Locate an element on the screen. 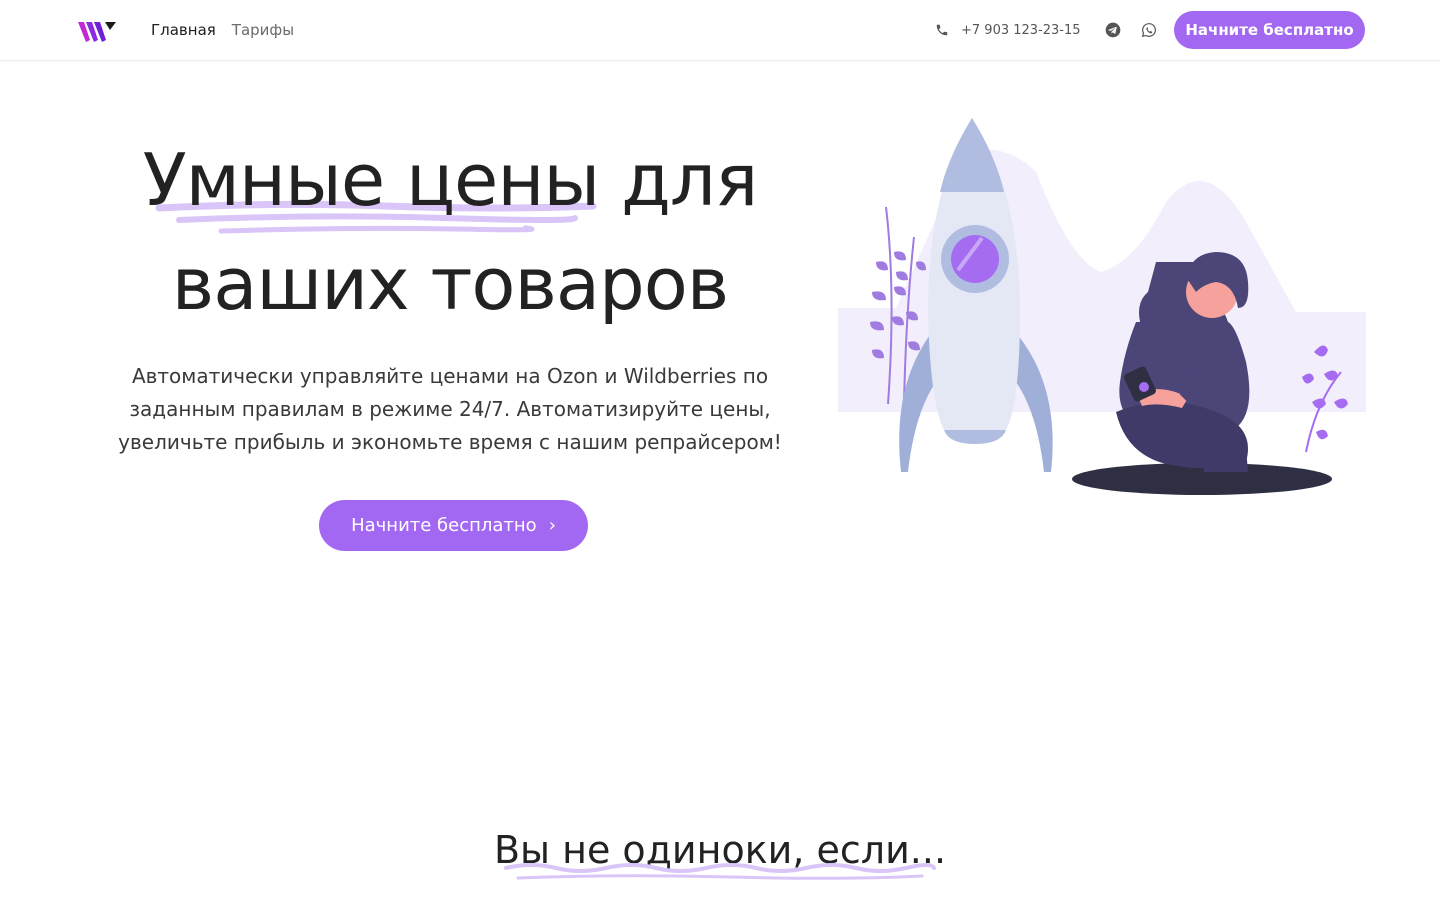 The height and width of the screenshot is (900, 1440). phone-link: +7 903 123-23-15 is located at coordinates (1021, 30).